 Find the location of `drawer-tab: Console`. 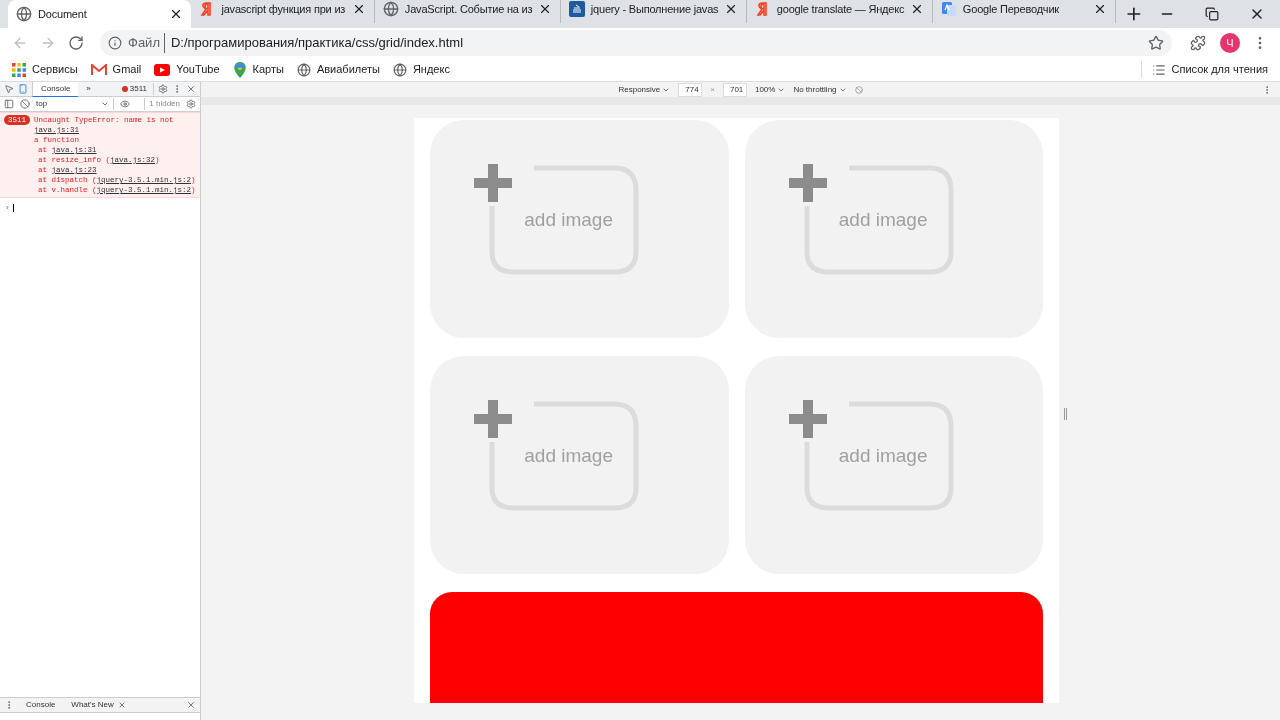

drawer-tab: Console is located at coordinates (41, 705).